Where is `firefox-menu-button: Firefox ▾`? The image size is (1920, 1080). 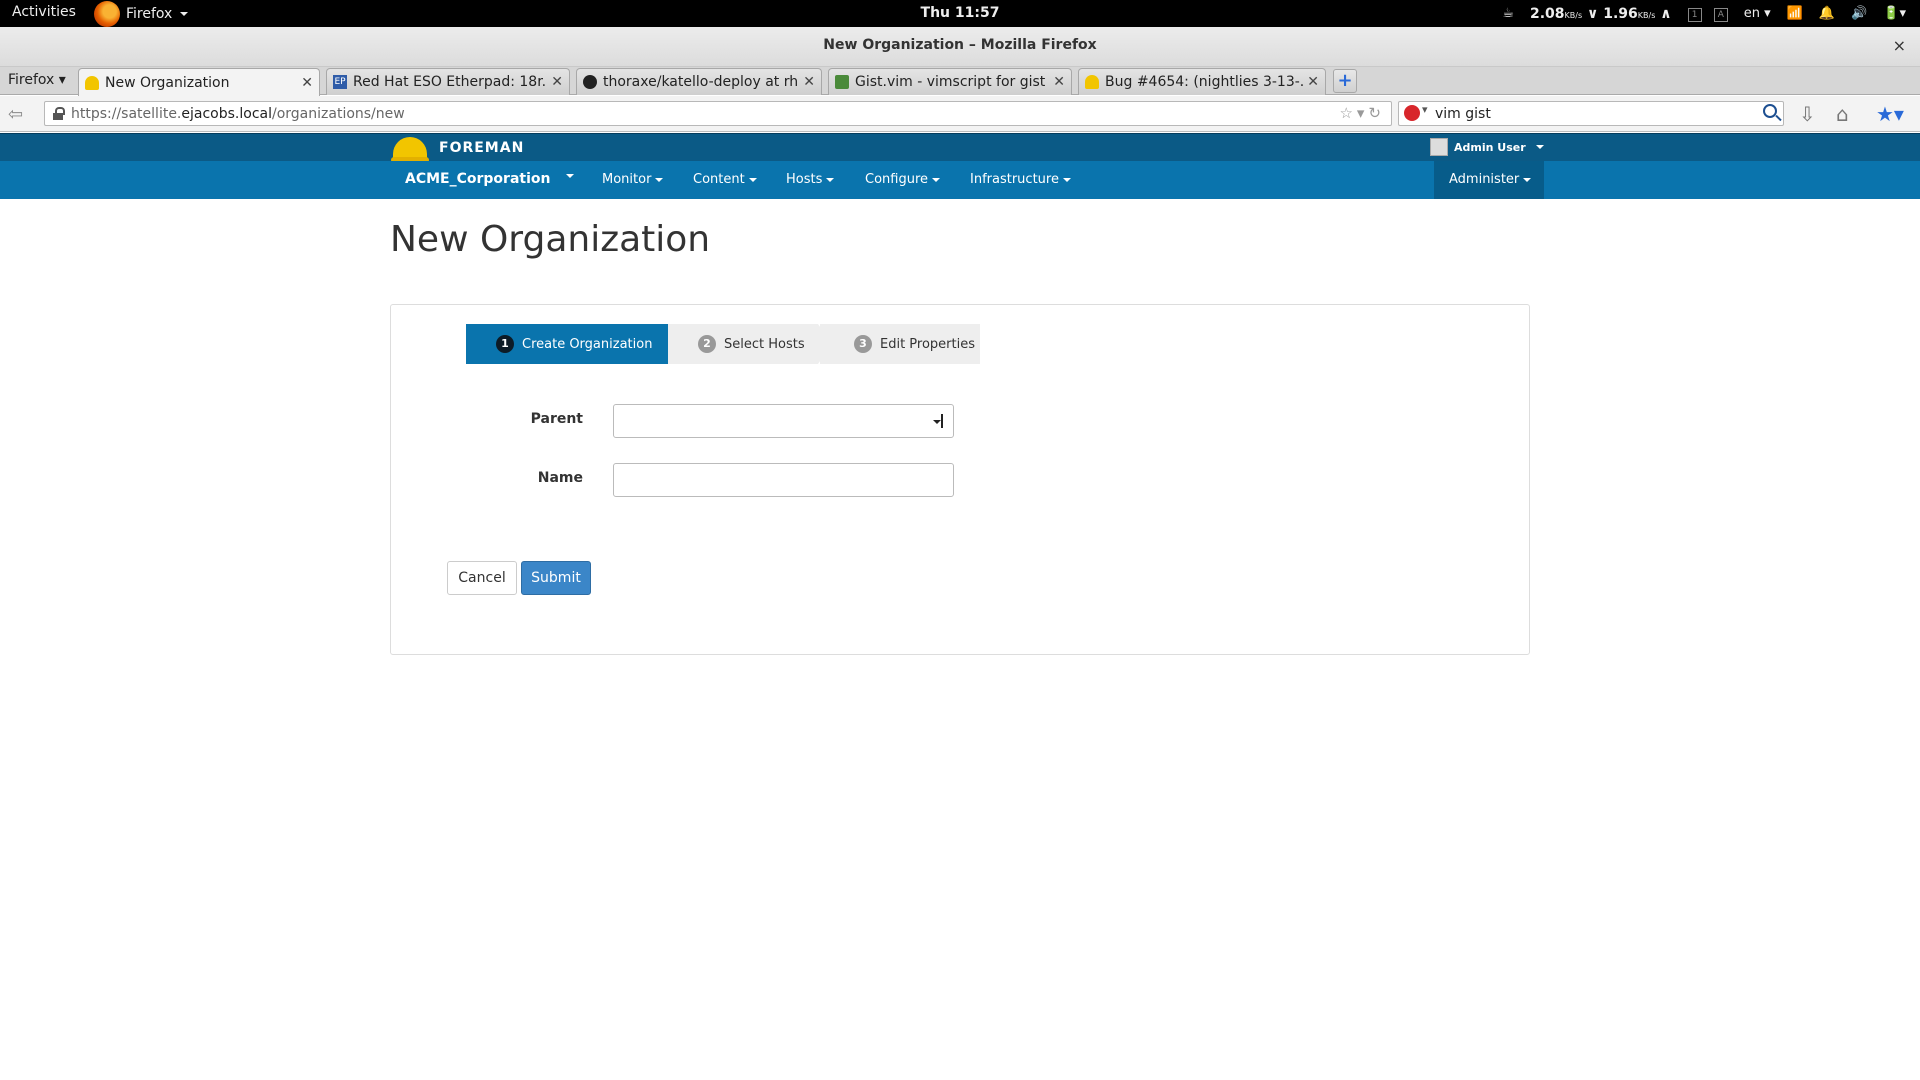 firefox-menu-button: Firefox ▾ is located at coordinates (37, 80).